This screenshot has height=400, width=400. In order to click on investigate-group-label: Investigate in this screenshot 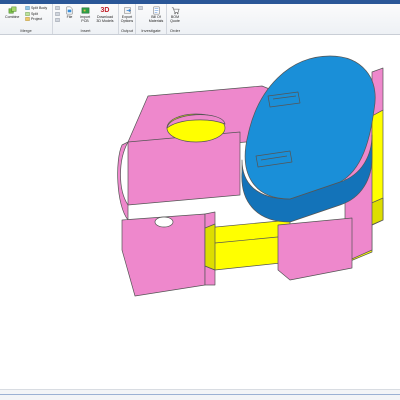, I will do `click(151, 30)`.